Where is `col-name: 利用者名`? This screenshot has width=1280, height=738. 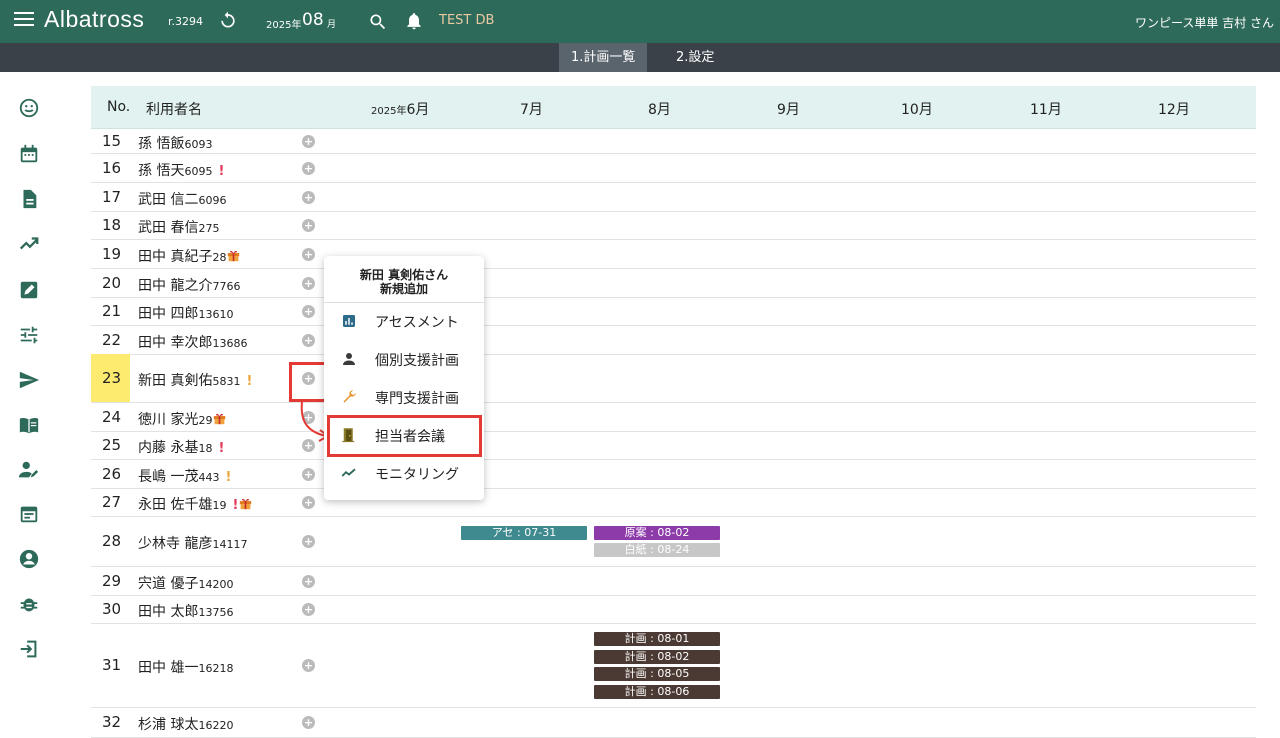 col-name: 利用者名 is located at coordinates (174, 110).